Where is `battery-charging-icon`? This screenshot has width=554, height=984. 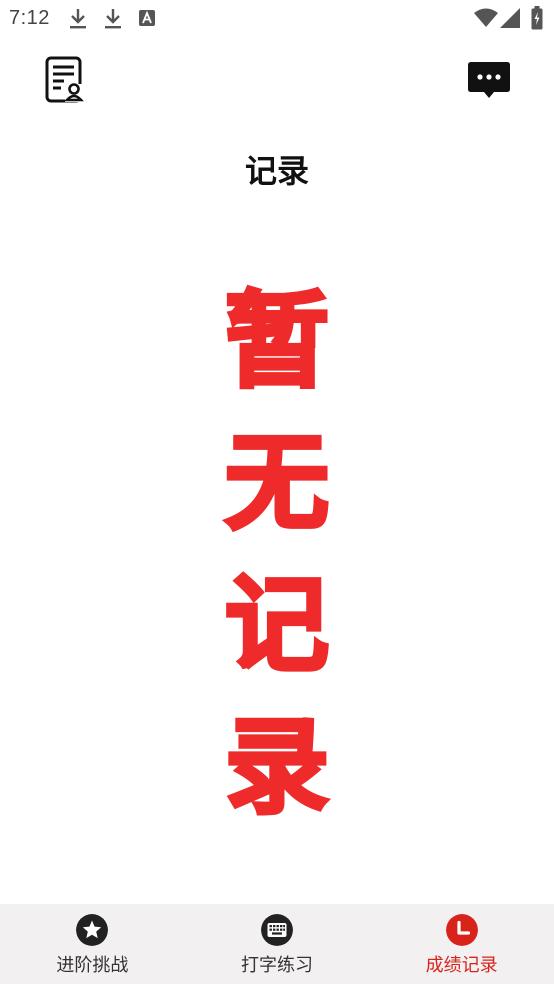
battery-charging-icon is located at coordinates (537, 18).